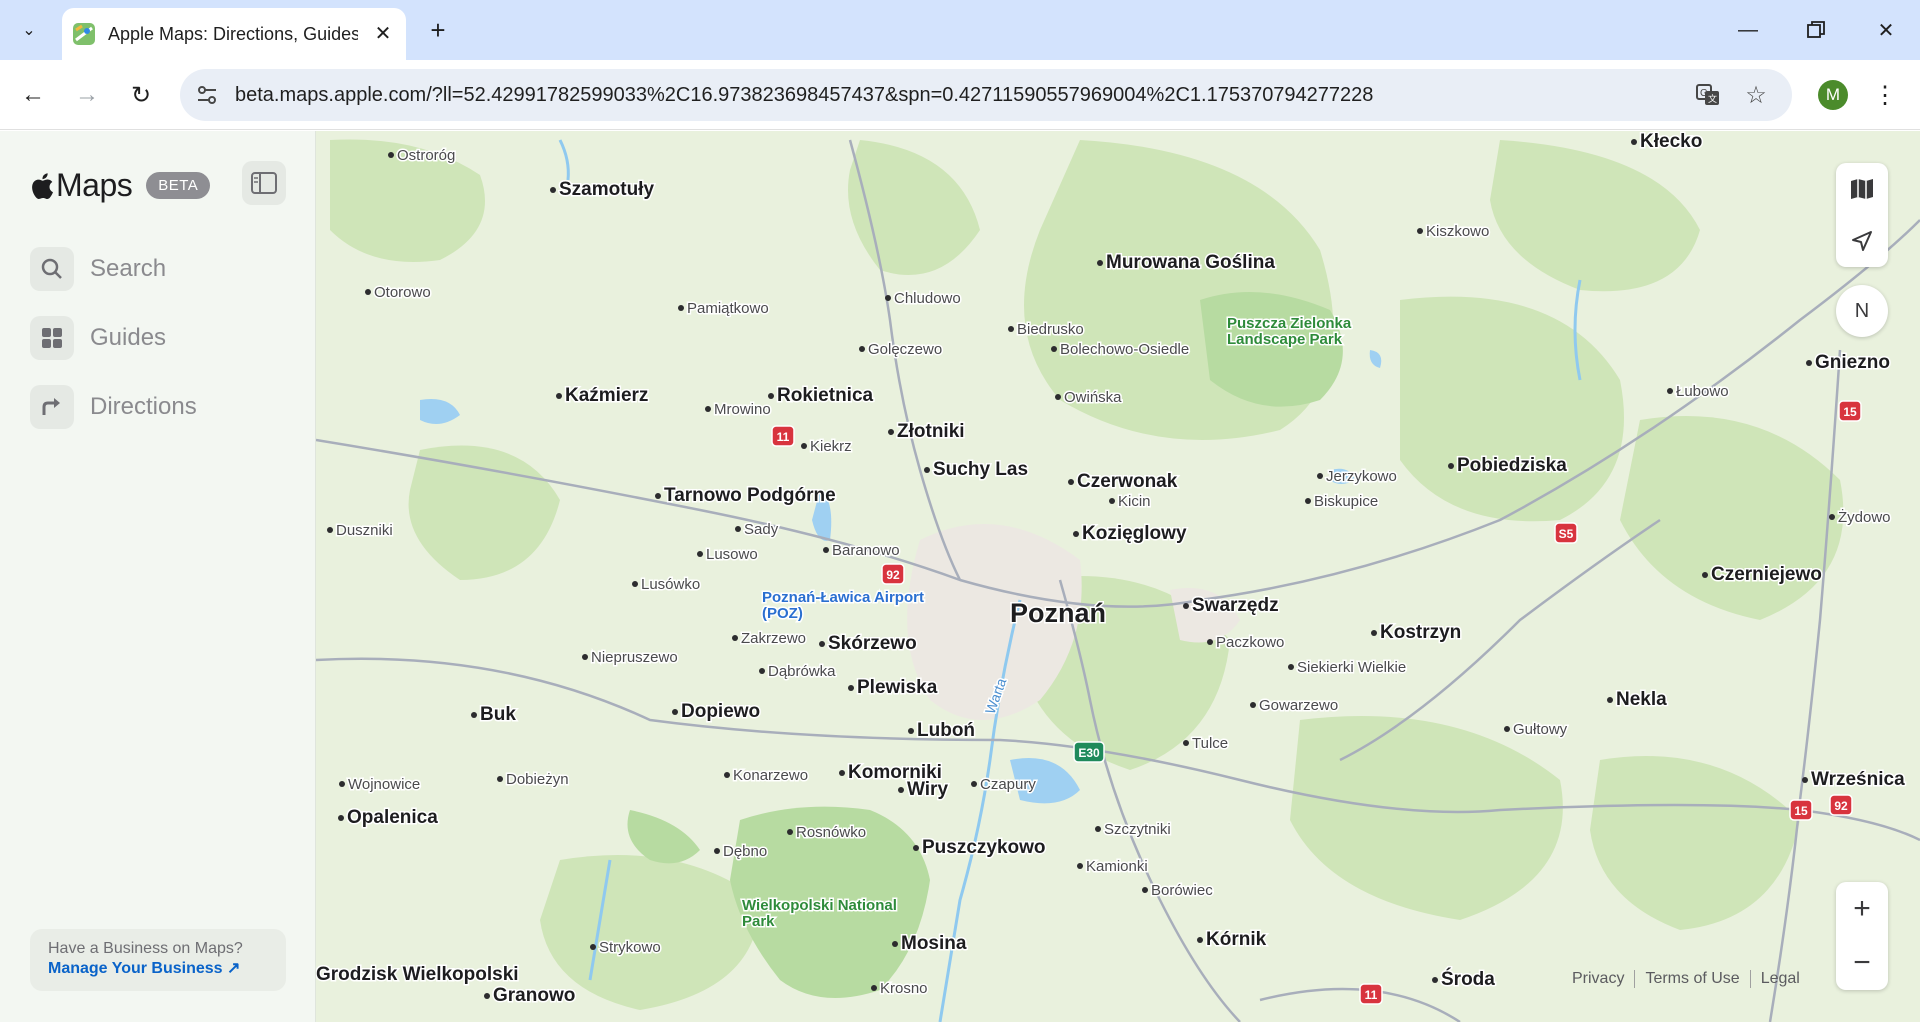 The height and width of the screenshot is (1022, 1920). Describe the element at coordinates (900, 989) in the screenshot. I see `place-label: Krosno` at that location.